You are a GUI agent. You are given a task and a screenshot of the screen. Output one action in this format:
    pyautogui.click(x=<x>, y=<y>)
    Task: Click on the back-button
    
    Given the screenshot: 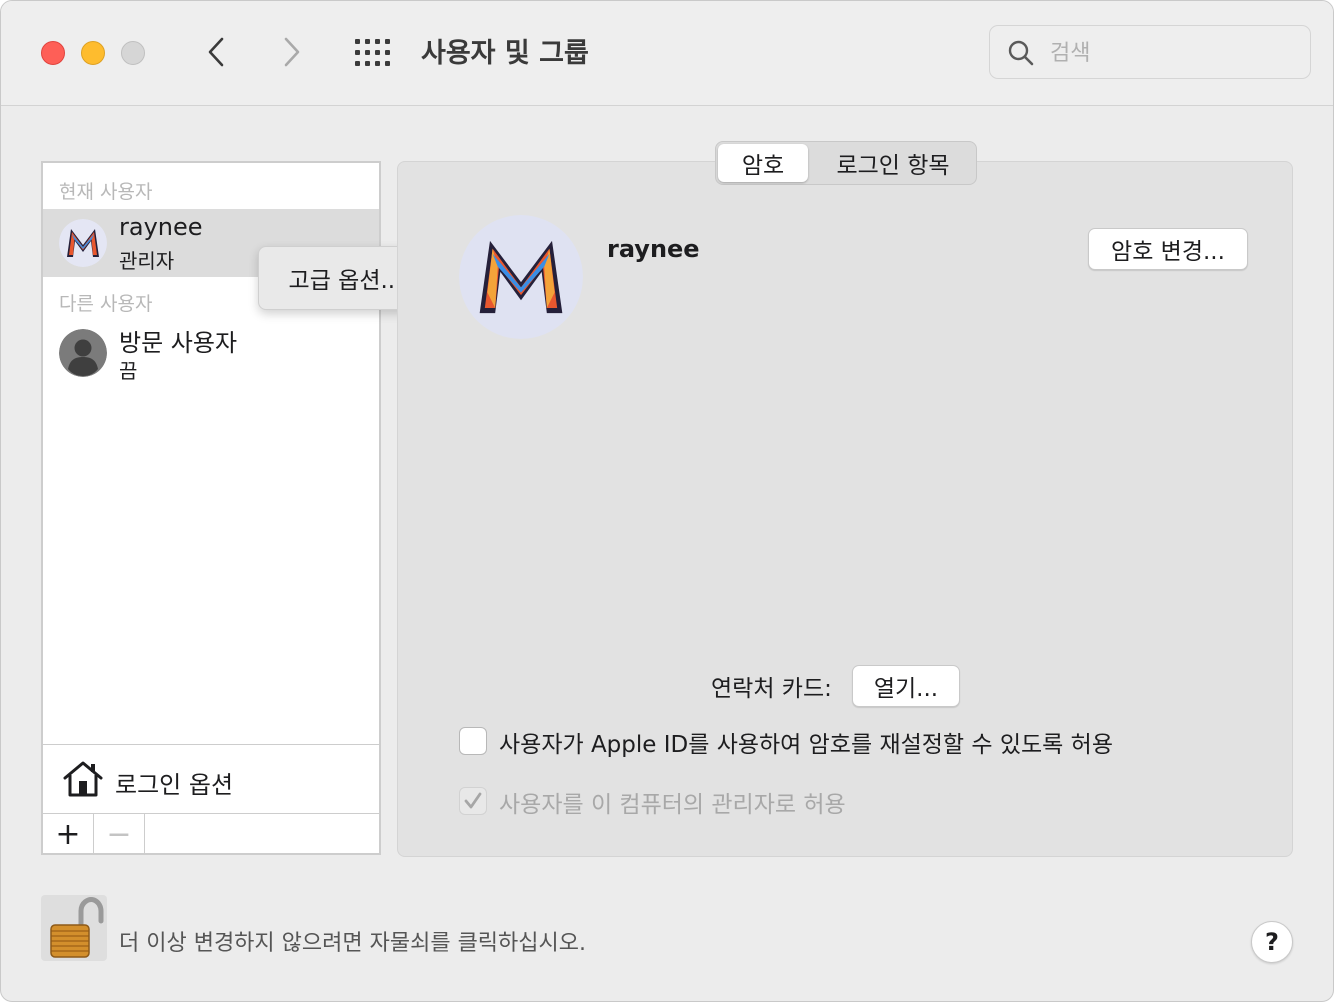 What is the action you would take?
    pyautogui.click(x=216, y=52)
    